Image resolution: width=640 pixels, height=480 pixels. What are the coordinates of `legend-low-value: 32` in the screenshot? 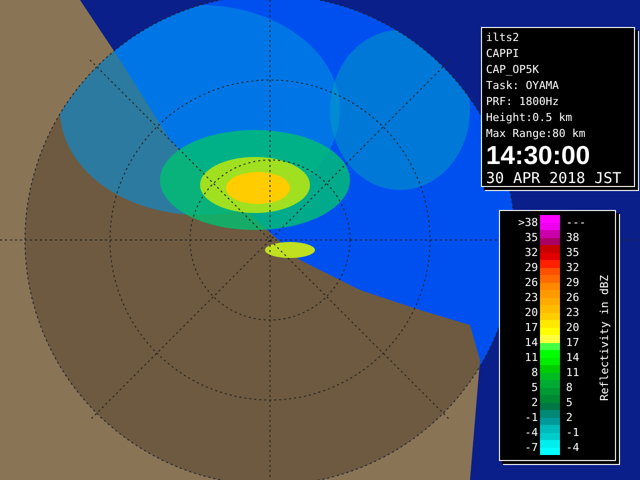 It's located at (531, 252).